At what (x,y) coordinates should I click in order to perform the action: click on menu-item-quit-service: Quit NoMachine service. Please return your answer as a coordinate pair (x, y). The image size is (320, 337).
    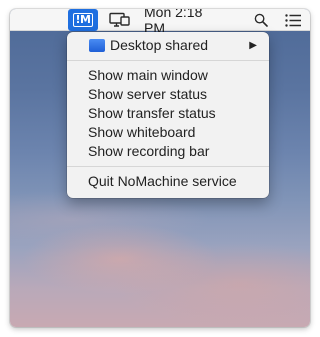
    Looking at the image, I should click on (168, 181).